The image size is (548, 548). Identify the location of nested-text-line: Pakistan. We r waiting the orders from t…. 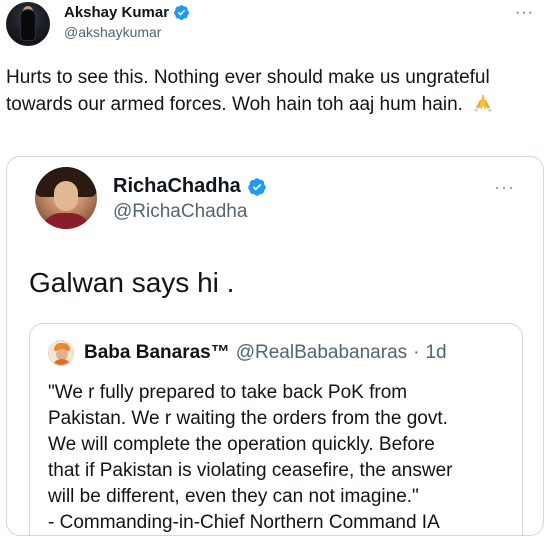
(248, 418).